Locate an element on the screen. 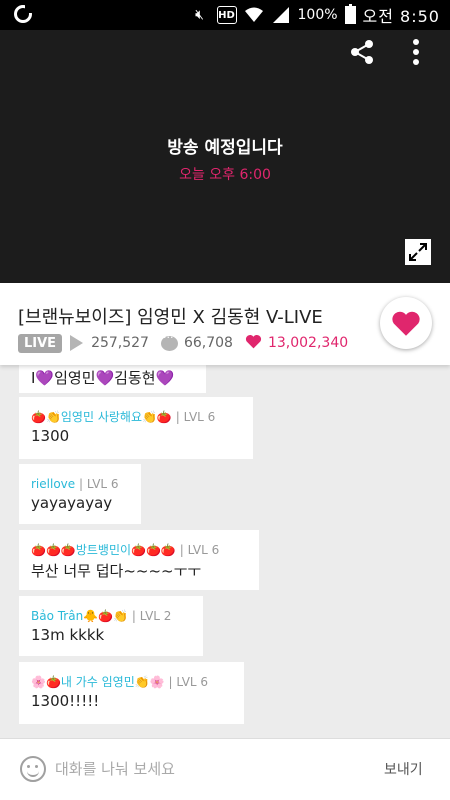 The width and height of the screenshot is (450, 800). wifi-icon is located at coordinates (254, 15).